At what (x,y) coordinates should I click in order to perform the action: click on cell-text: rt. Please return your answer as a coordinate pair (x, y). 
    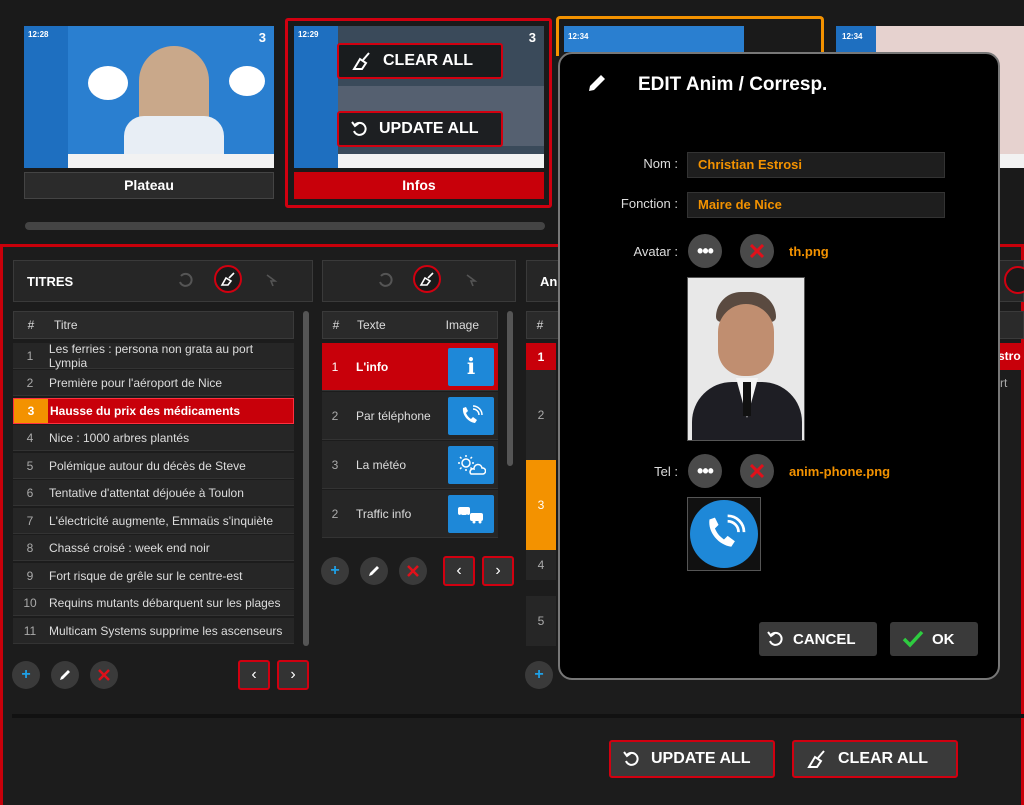
    Looking at the image, I should click on (1004, 383).